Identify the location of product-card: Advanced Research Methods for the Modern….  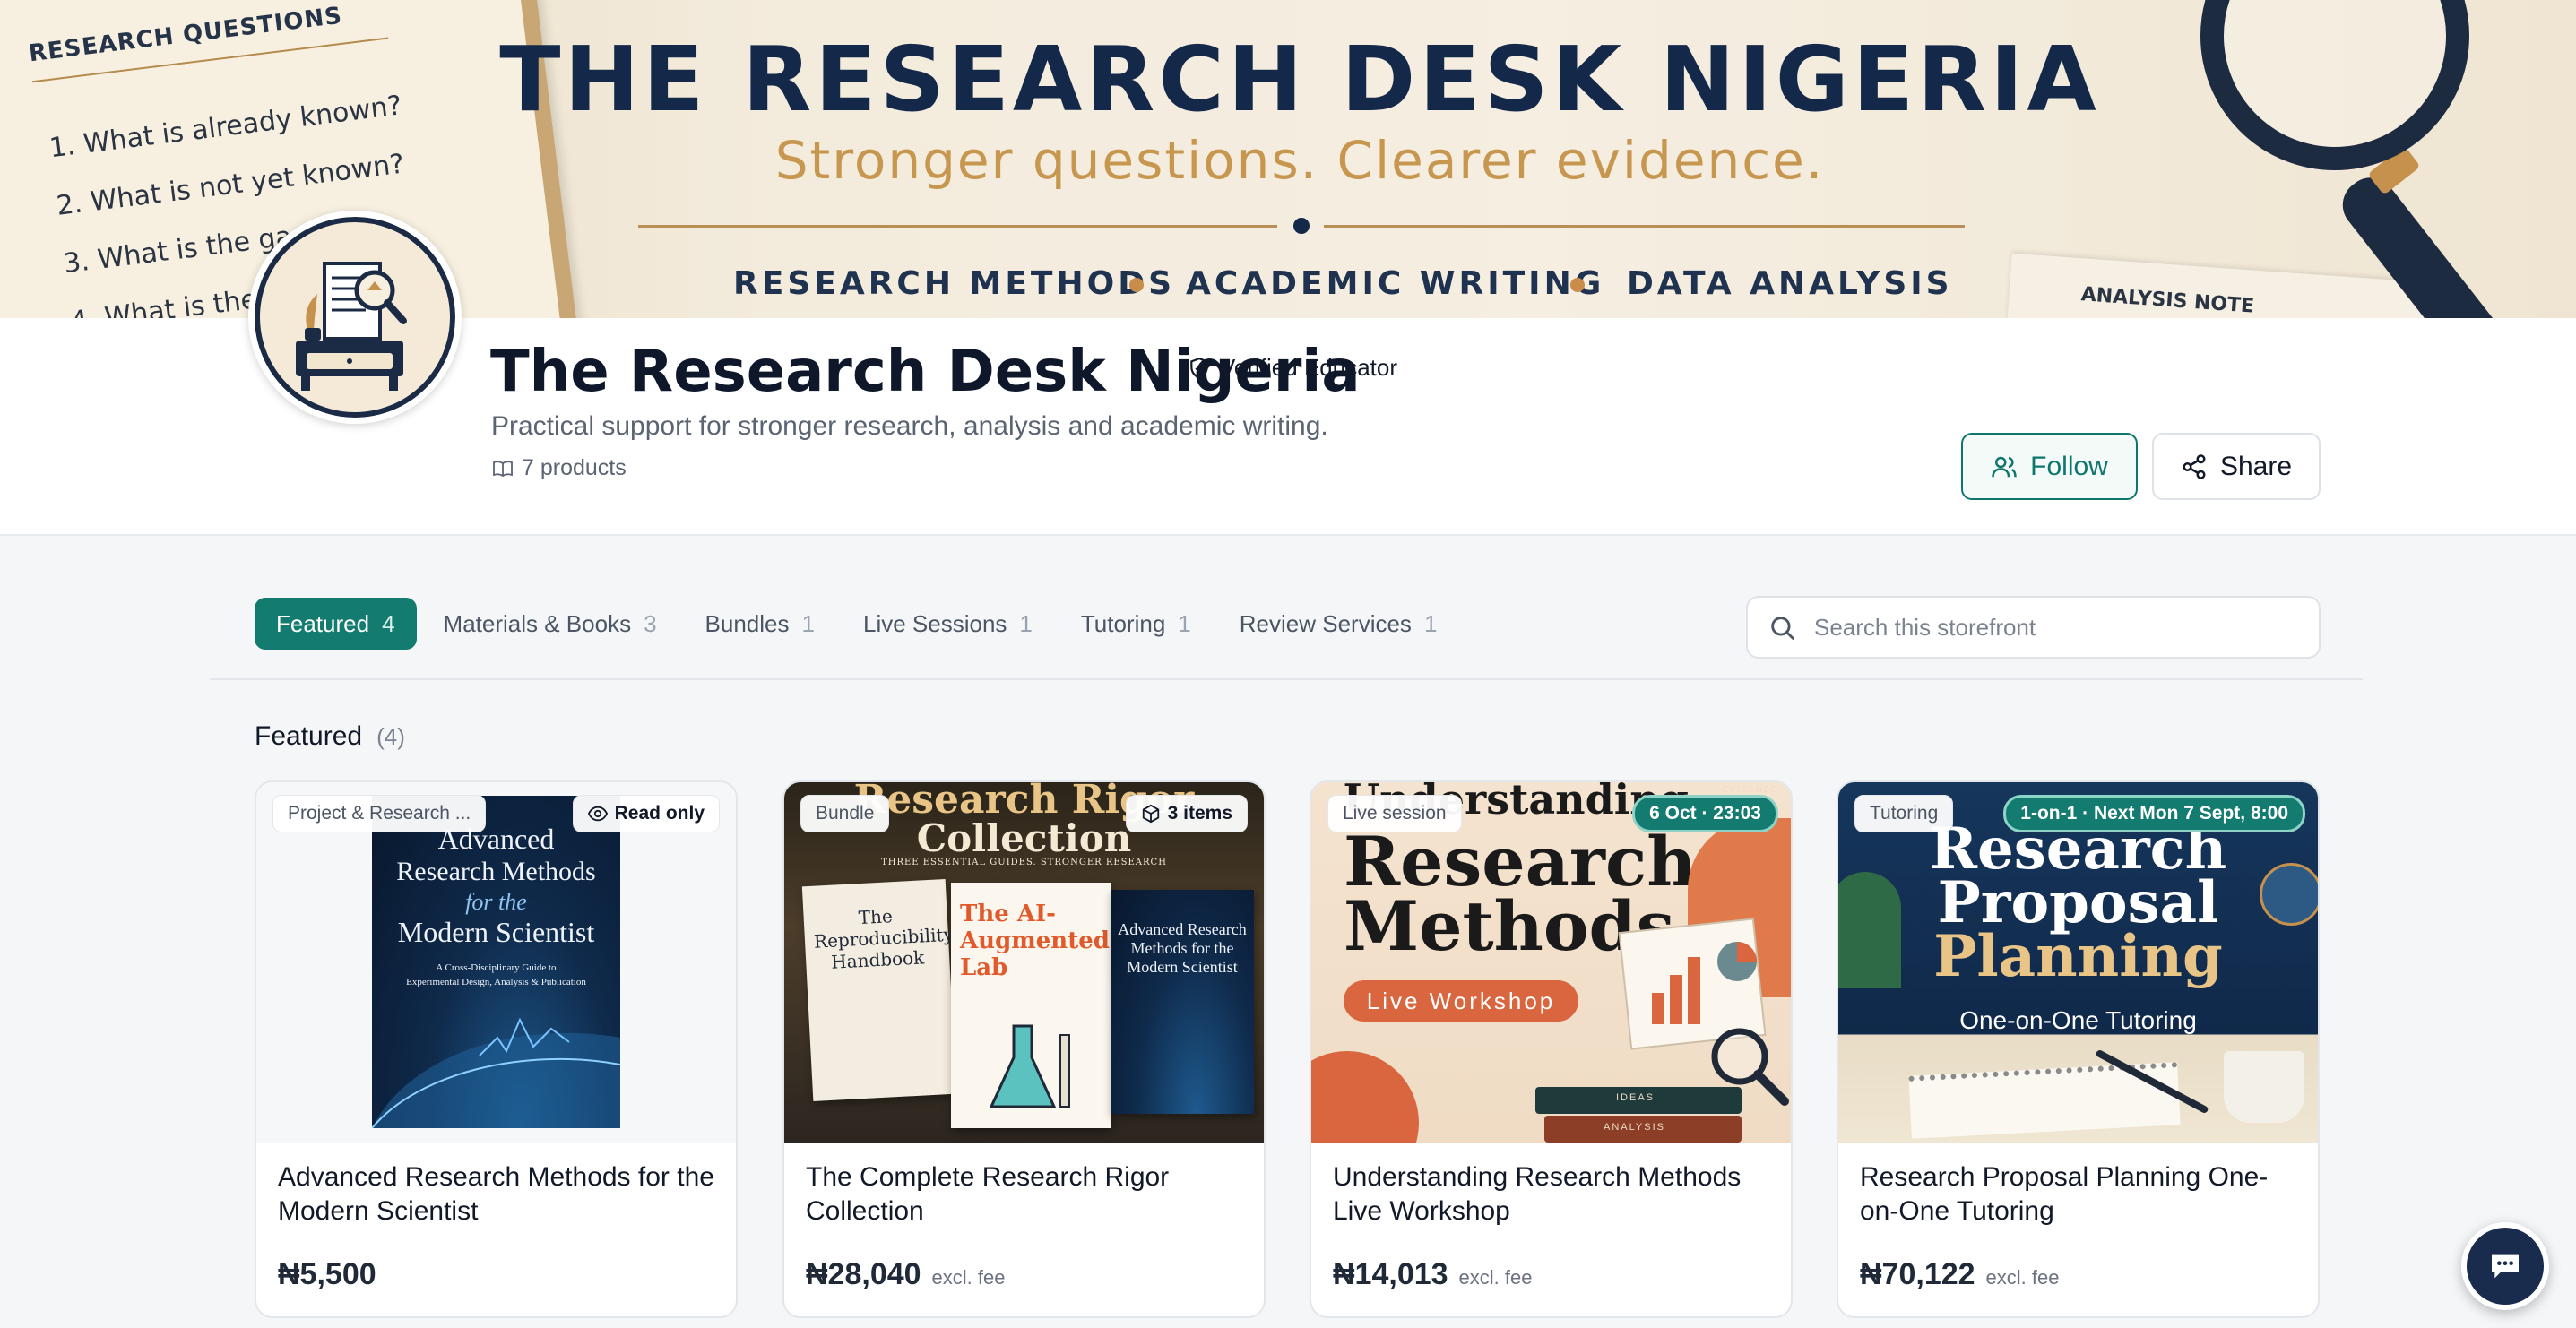
(496, 1049).